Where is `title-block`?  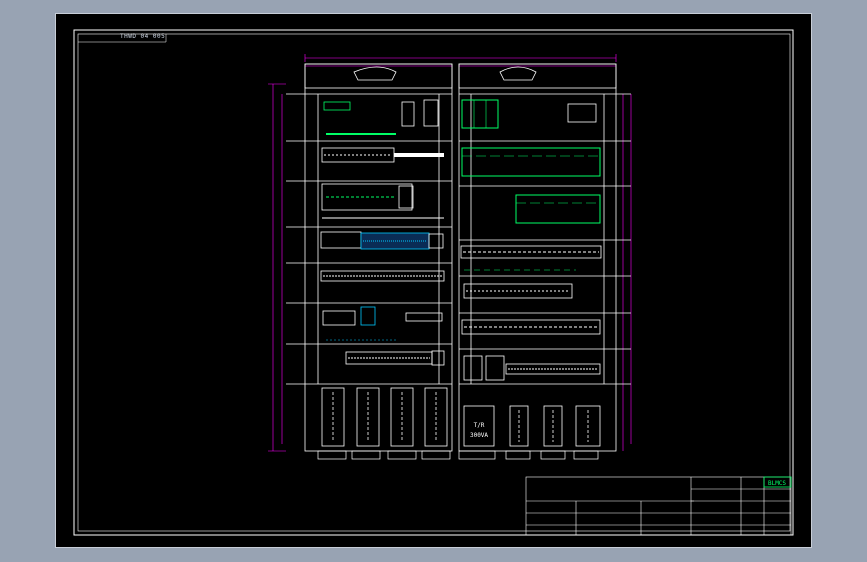
title-block is located at coordinates (658, 506).